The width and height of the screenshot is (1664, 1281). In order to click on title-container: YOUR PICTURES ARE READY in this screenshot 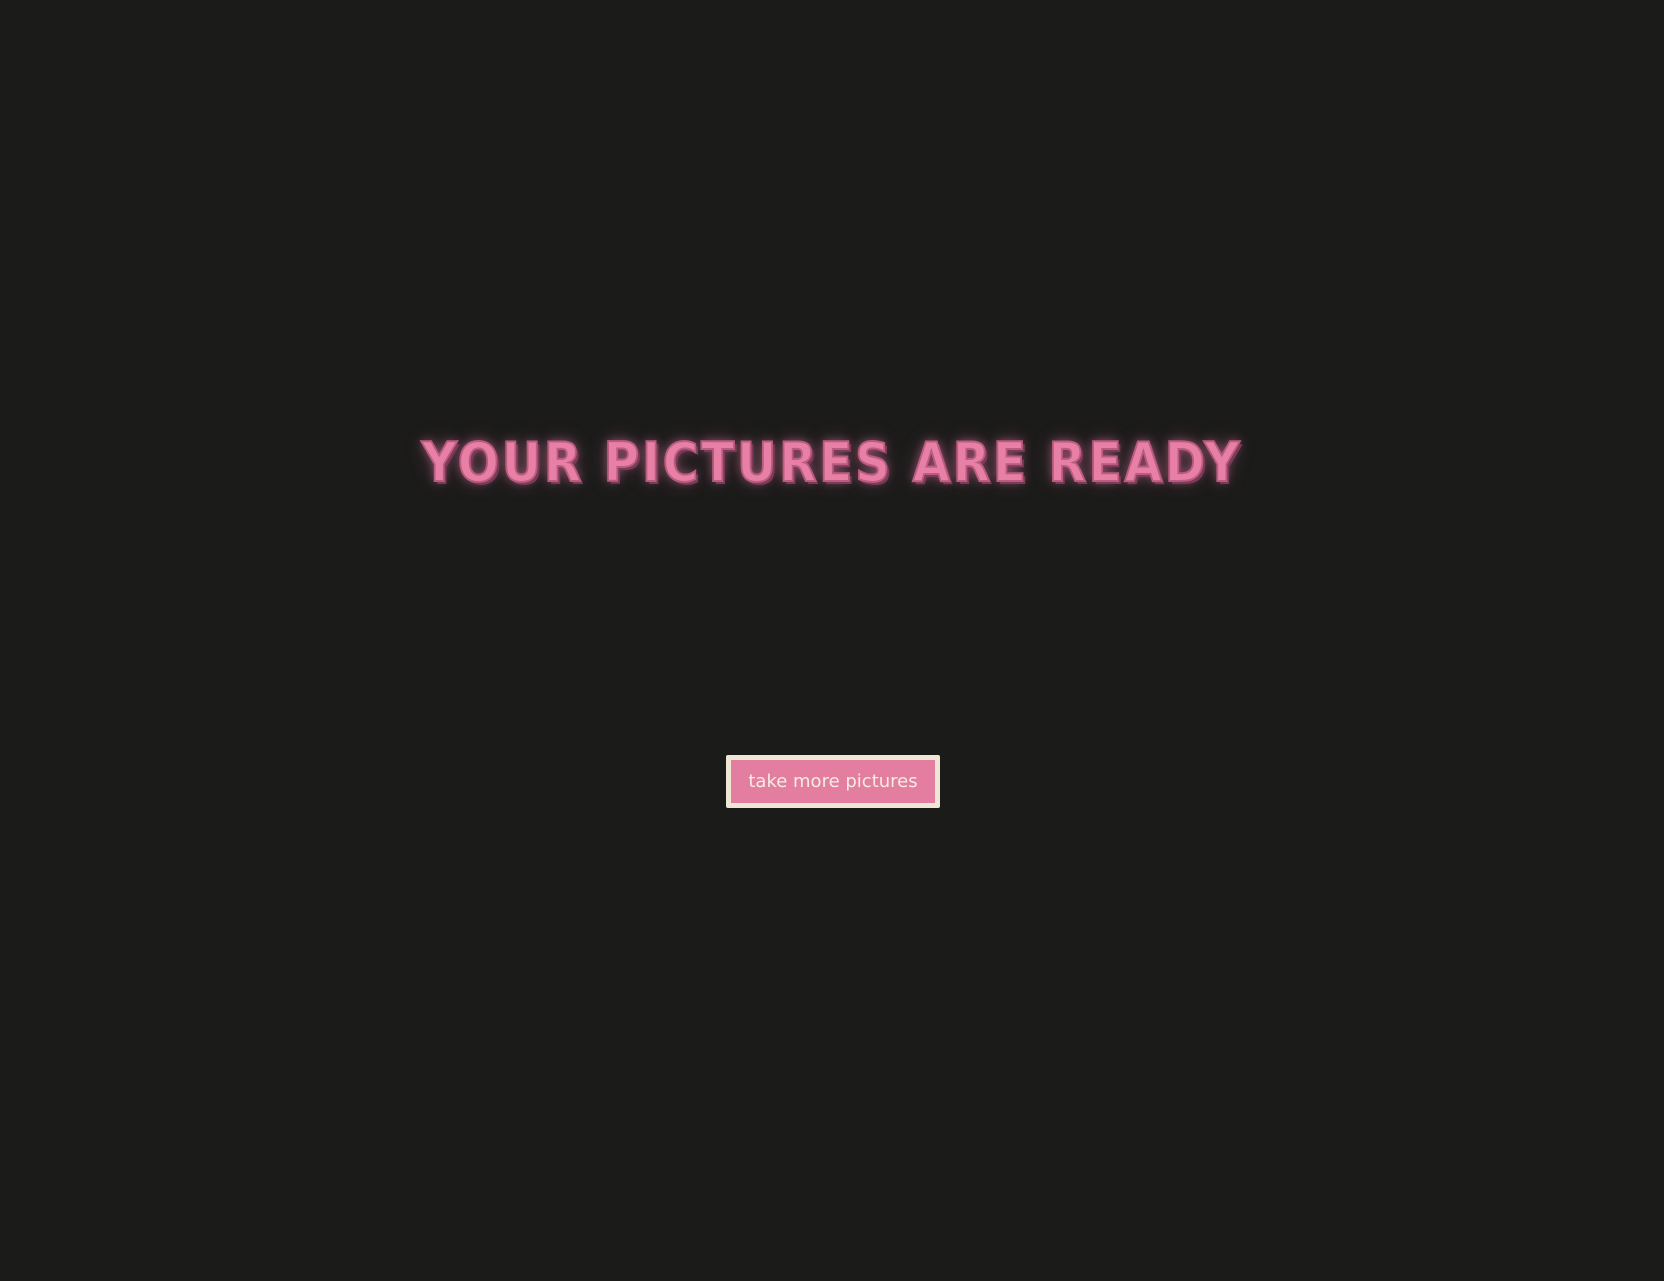, I will do `click(832, 463)`.